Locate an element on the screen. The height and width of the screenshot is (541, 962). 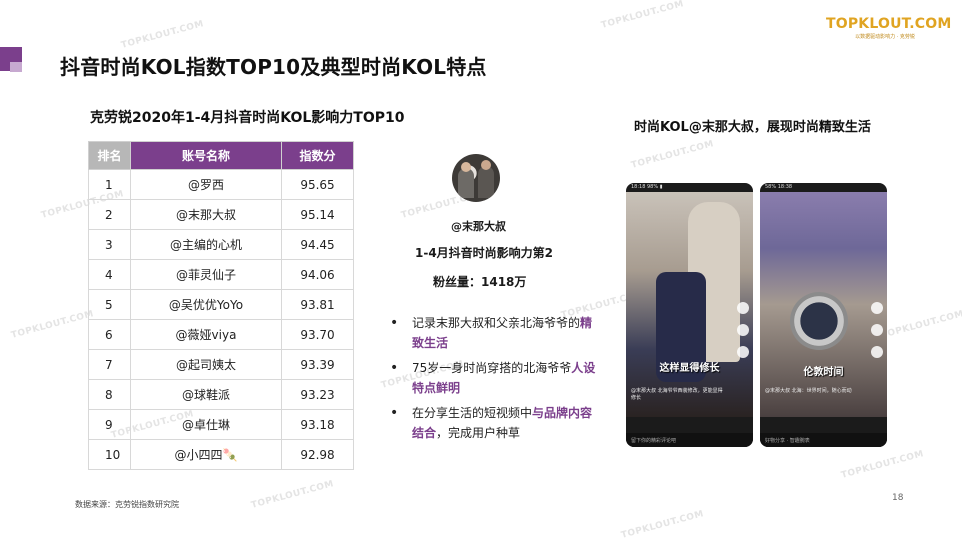
share-icon is located at coordinates (877, 352).